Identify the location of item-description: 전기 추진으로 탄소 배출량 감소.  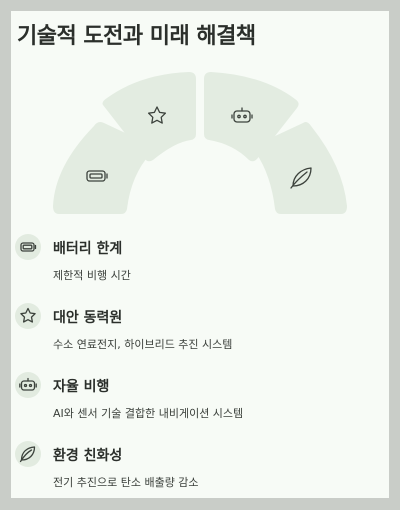
(126, 482).